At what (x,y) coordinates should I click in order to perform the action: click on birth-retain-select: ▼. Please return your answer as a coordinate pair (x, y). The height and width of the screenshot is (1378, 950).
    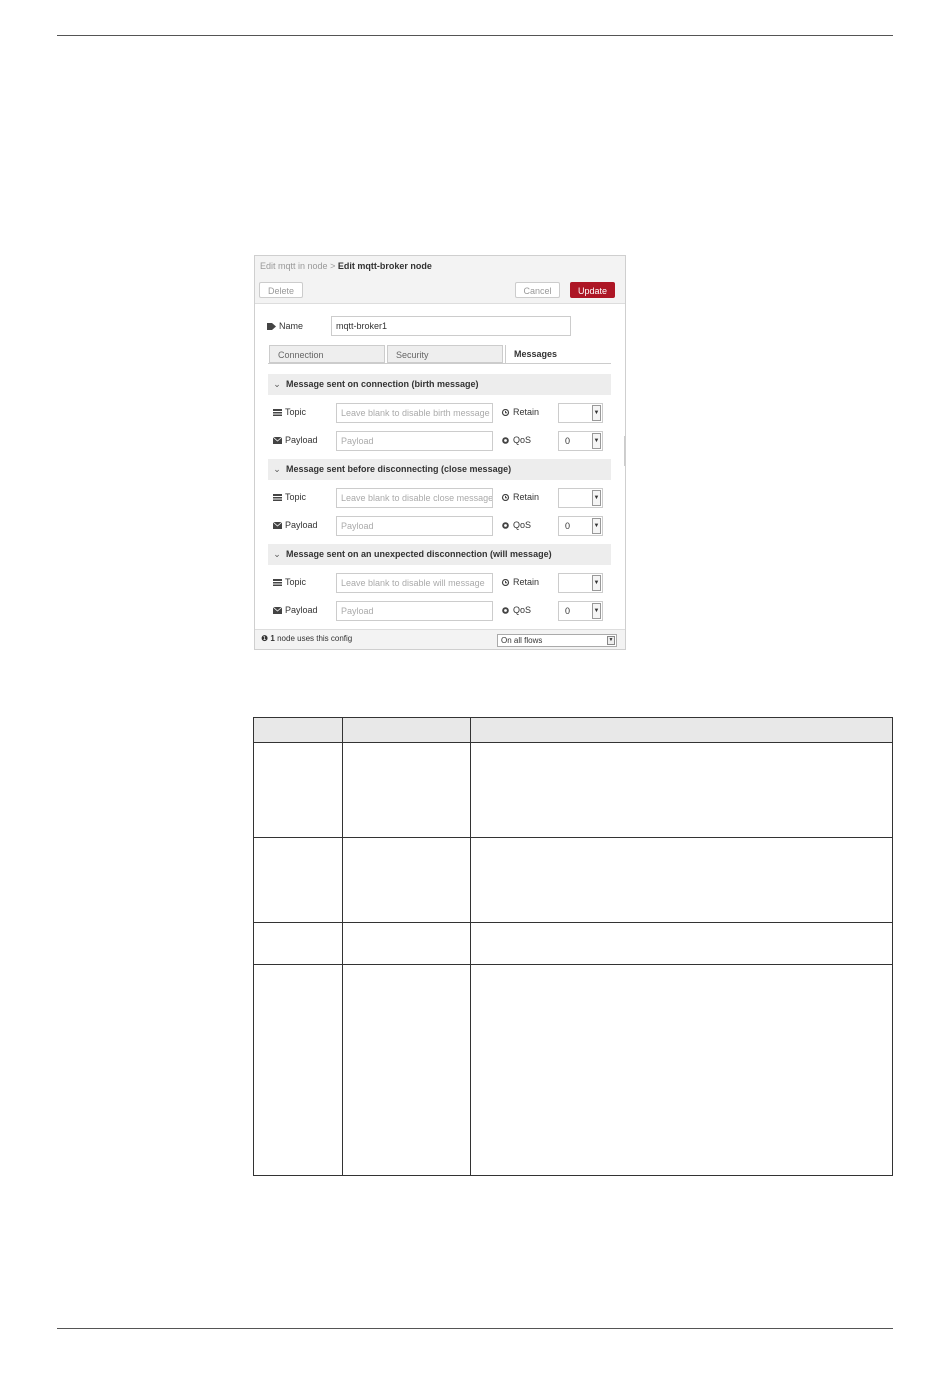
    Looking at the image, I should click on (580, 413).